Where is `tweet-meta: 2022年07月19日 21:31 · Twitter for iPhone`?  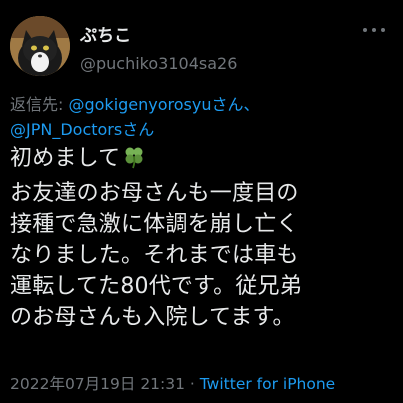
tweet-meta: 2022年07月19日 21:31 · Twitter for iPhone is located at coordinates (205, 383).